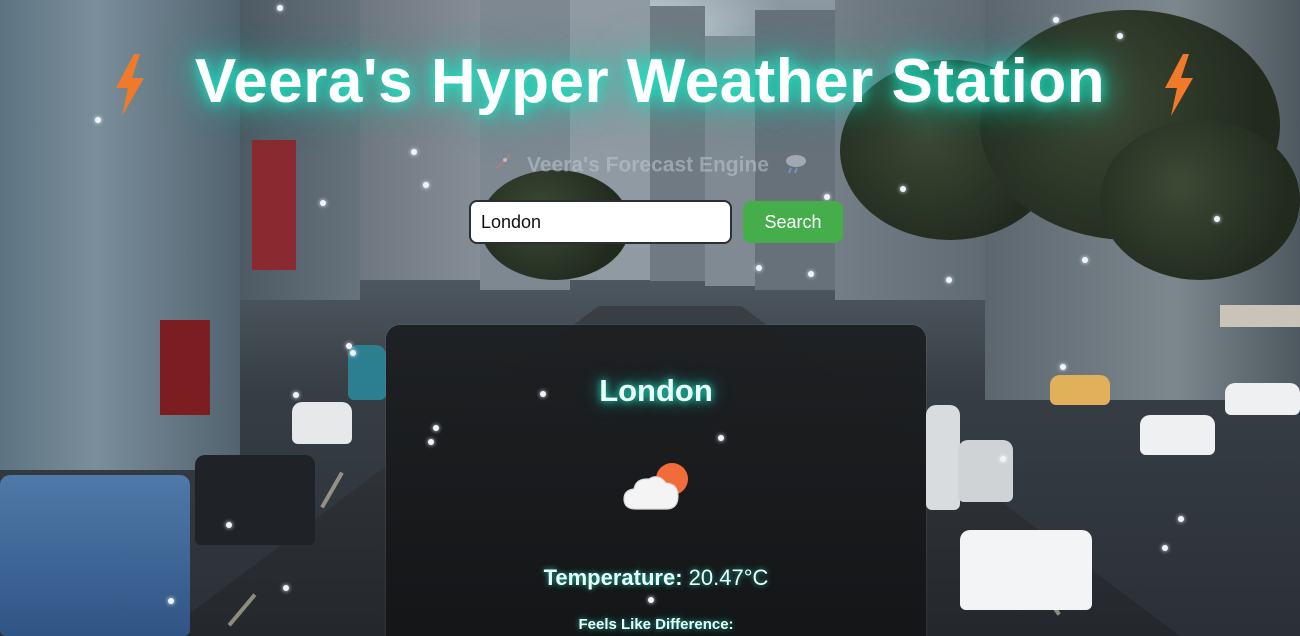 The width and height of the screenshot is (1300, 636). What do you see at coordinates (613, 577) in the screenshot?
I see `temperature-label: Temperature:` at bounding box center [613, 577].